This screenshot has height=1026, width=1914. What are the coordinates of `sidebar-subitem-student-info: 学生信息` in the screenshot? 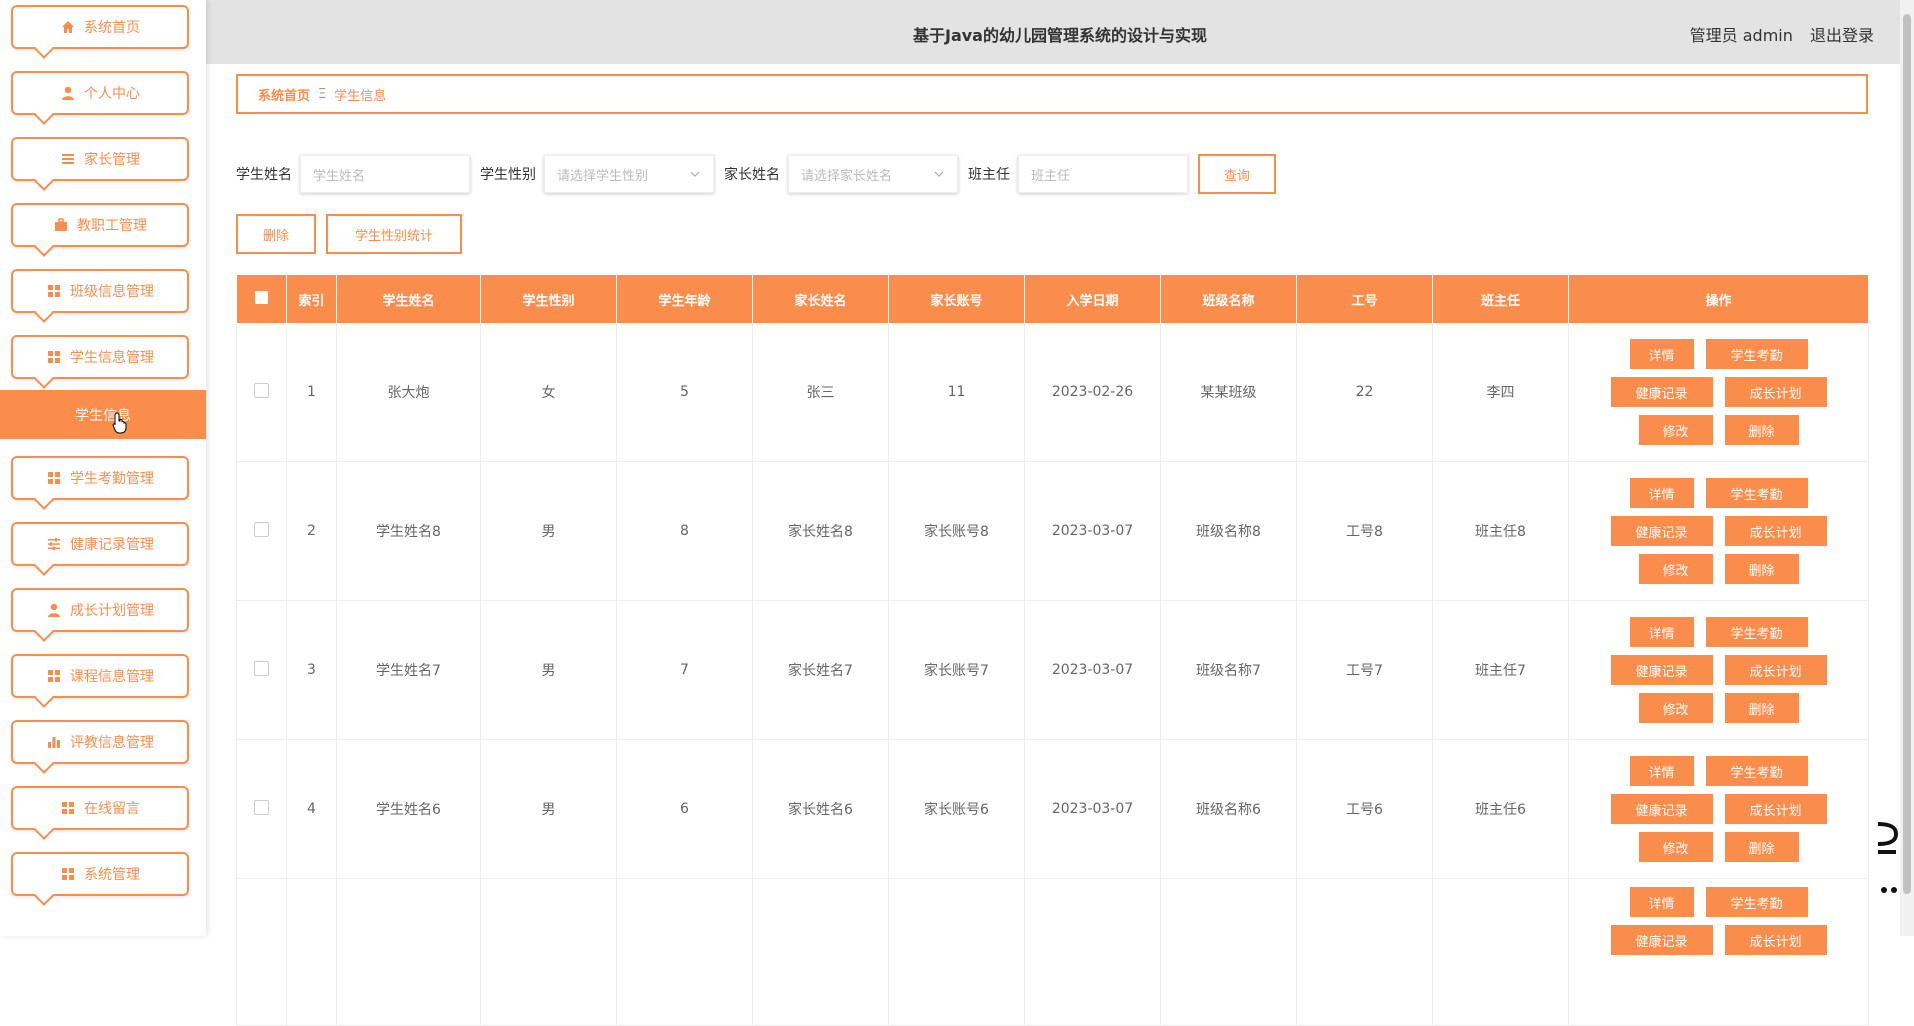 It's located at (103, 414).